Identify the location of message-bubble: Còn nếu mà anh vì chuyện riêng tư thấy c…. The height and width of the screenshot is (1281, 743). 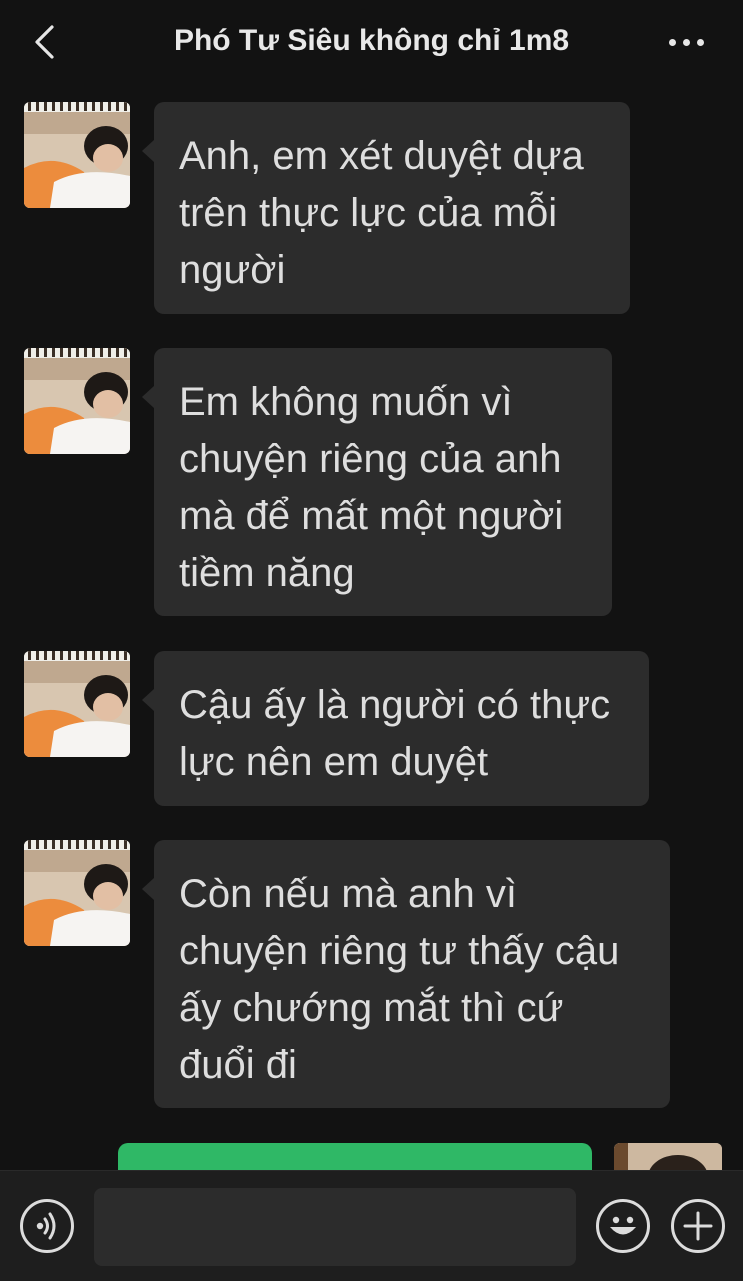
(406, 974).